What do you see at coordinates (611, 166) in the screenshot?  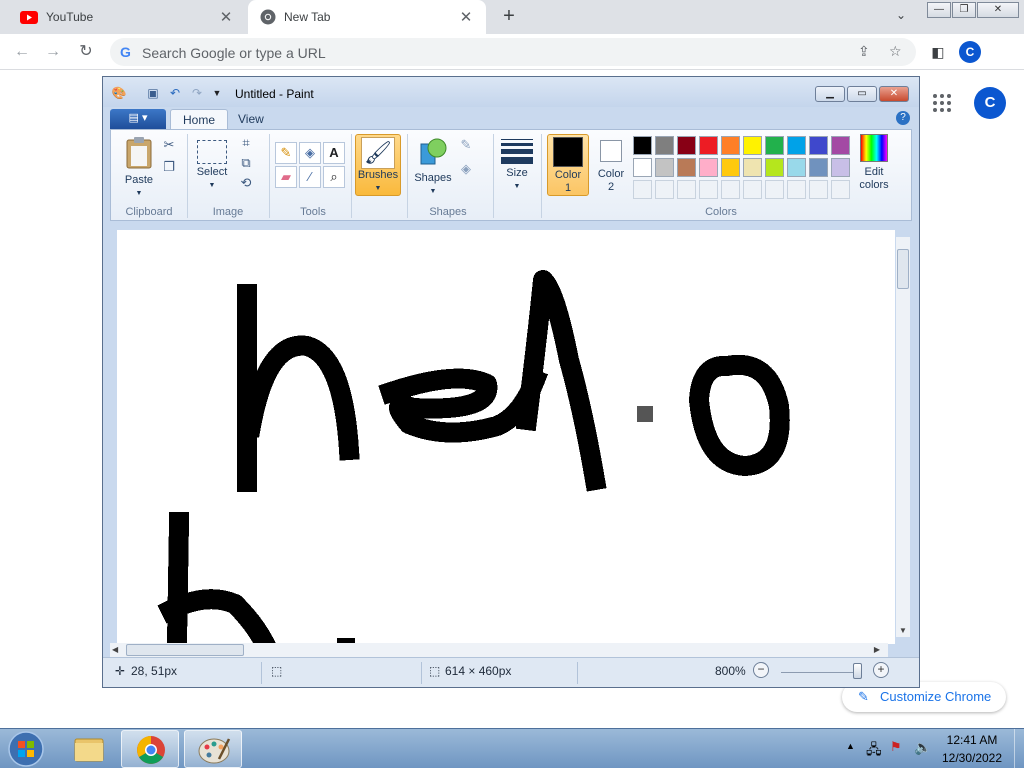 I see `color2-button: Color 2` at bounding box center [611, 166].